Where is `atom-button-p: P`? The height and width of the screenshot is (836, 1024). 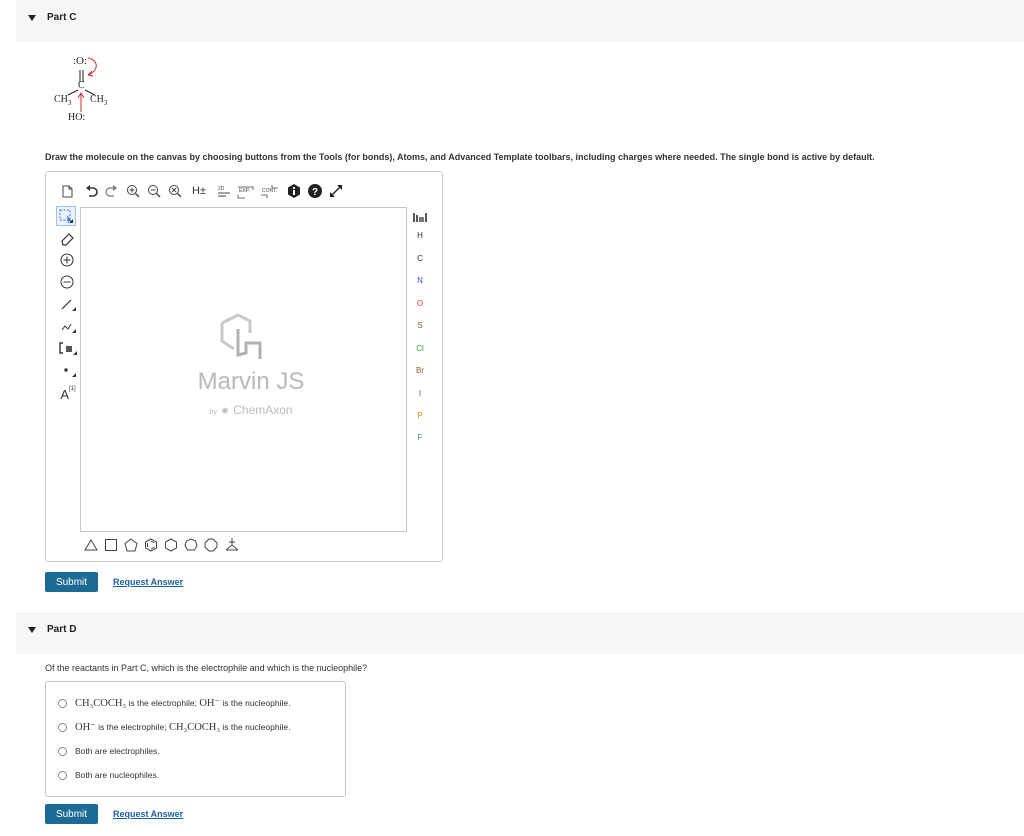 atom-button-p: P is located at coordinates (420, 415).